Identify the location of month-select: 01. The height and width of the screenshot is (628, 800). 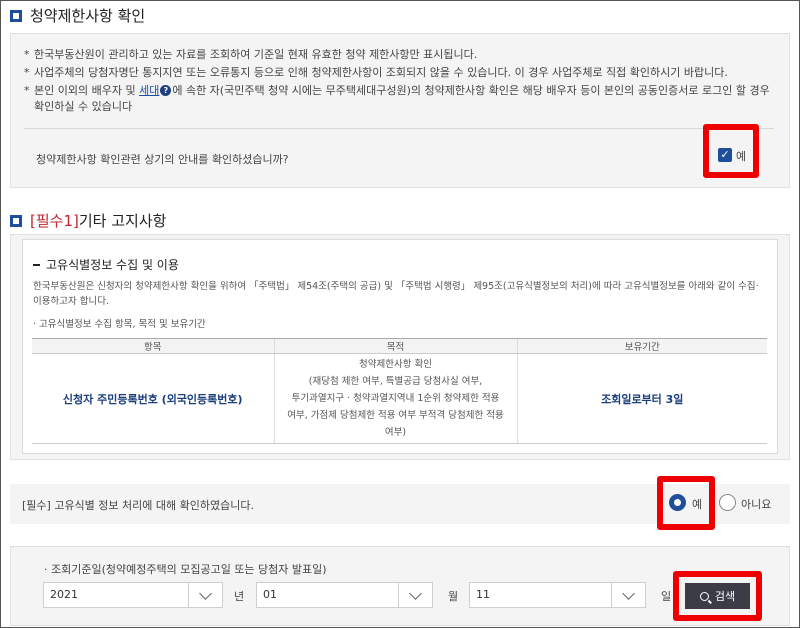
(344, 595).